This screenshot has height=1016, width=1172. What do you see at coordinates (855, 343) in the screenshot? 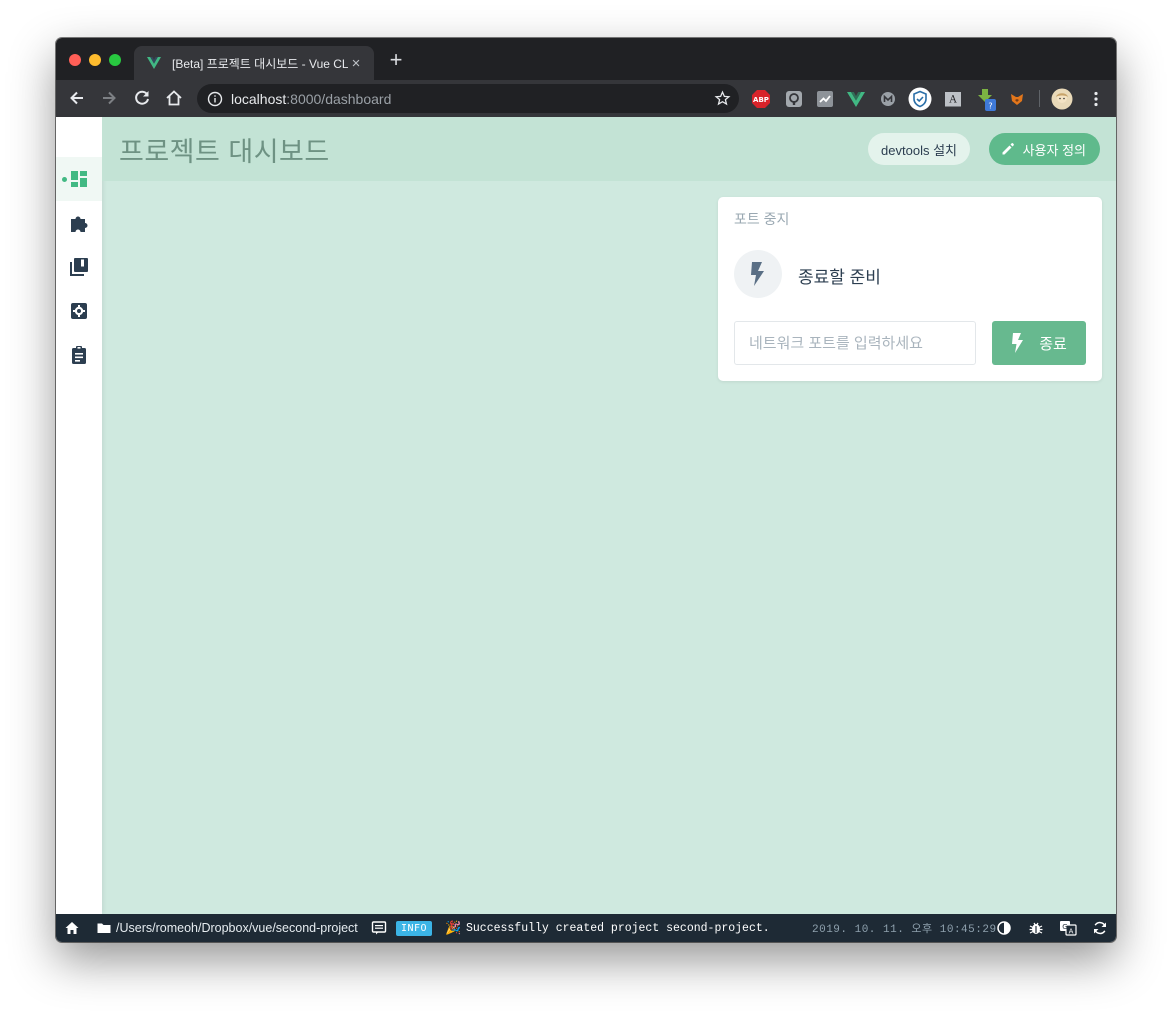
I see `port-input` at bounding box center [855, 343].